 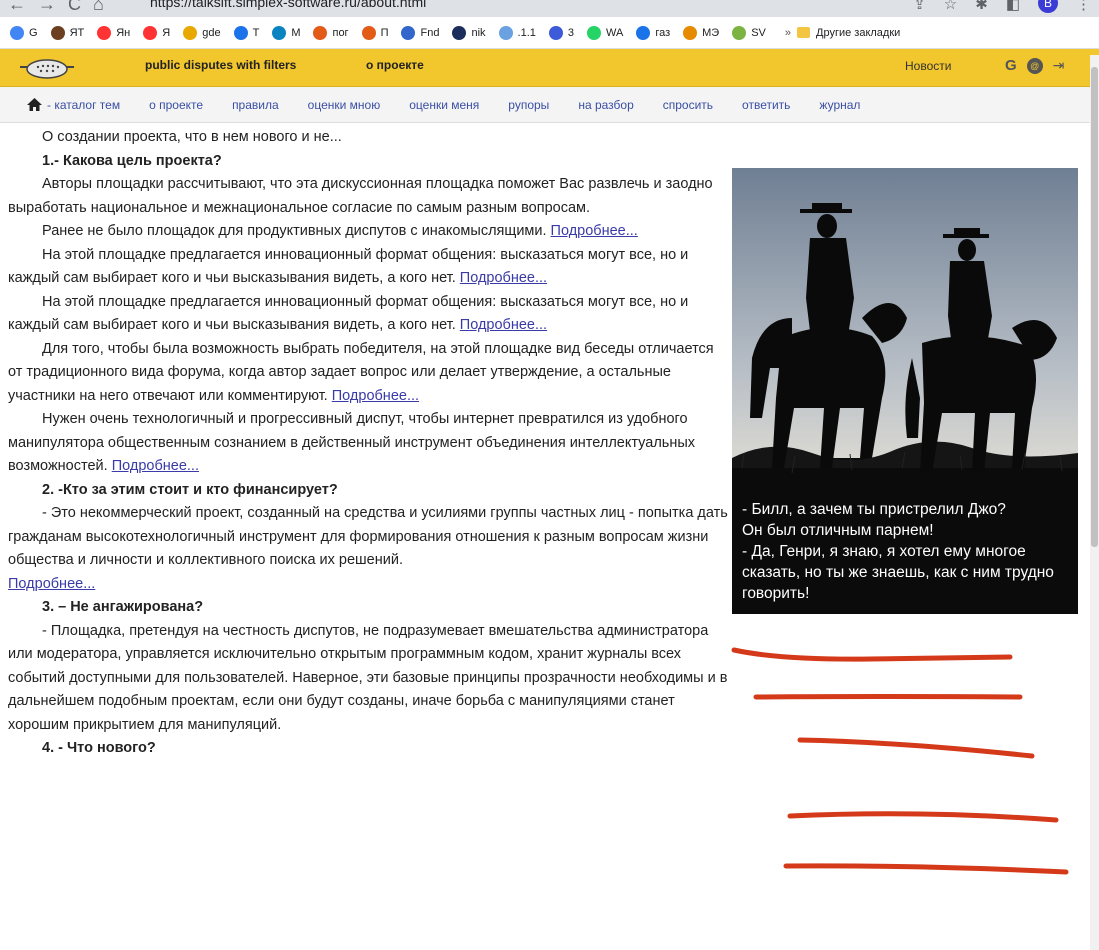 I want to click on bookmark-label: П, so click(x=384, y=32).